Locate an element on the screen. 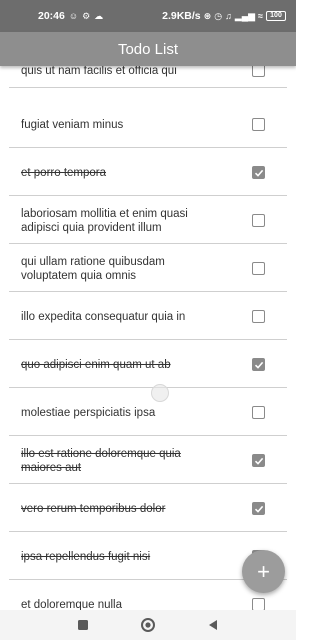  navigation-bar is located at coordinates (148, 625).